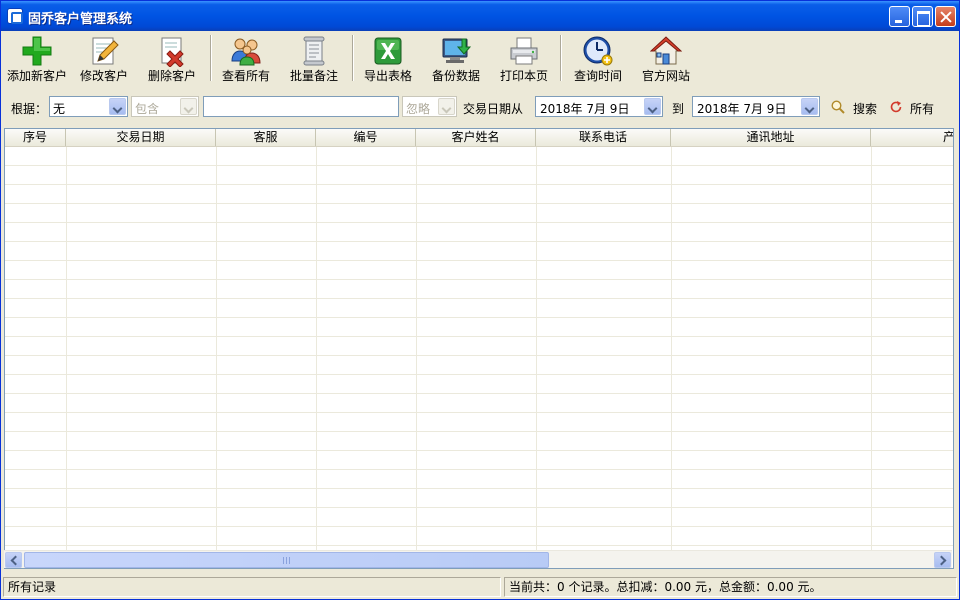  I want to click on grip-icon, so click(287, 560).